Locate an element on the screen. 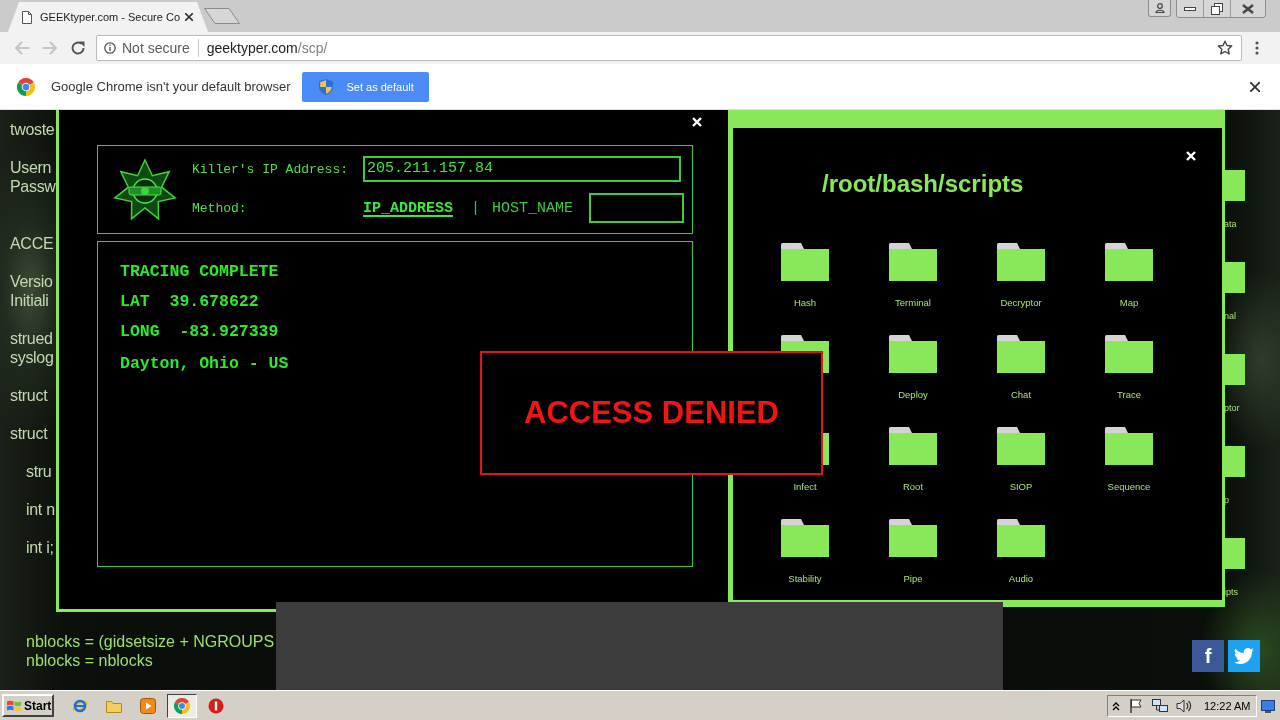 Image resolution: width=1280 pixels, height=720 pixels. method-label: Method: is located at coordinates (220, 208).